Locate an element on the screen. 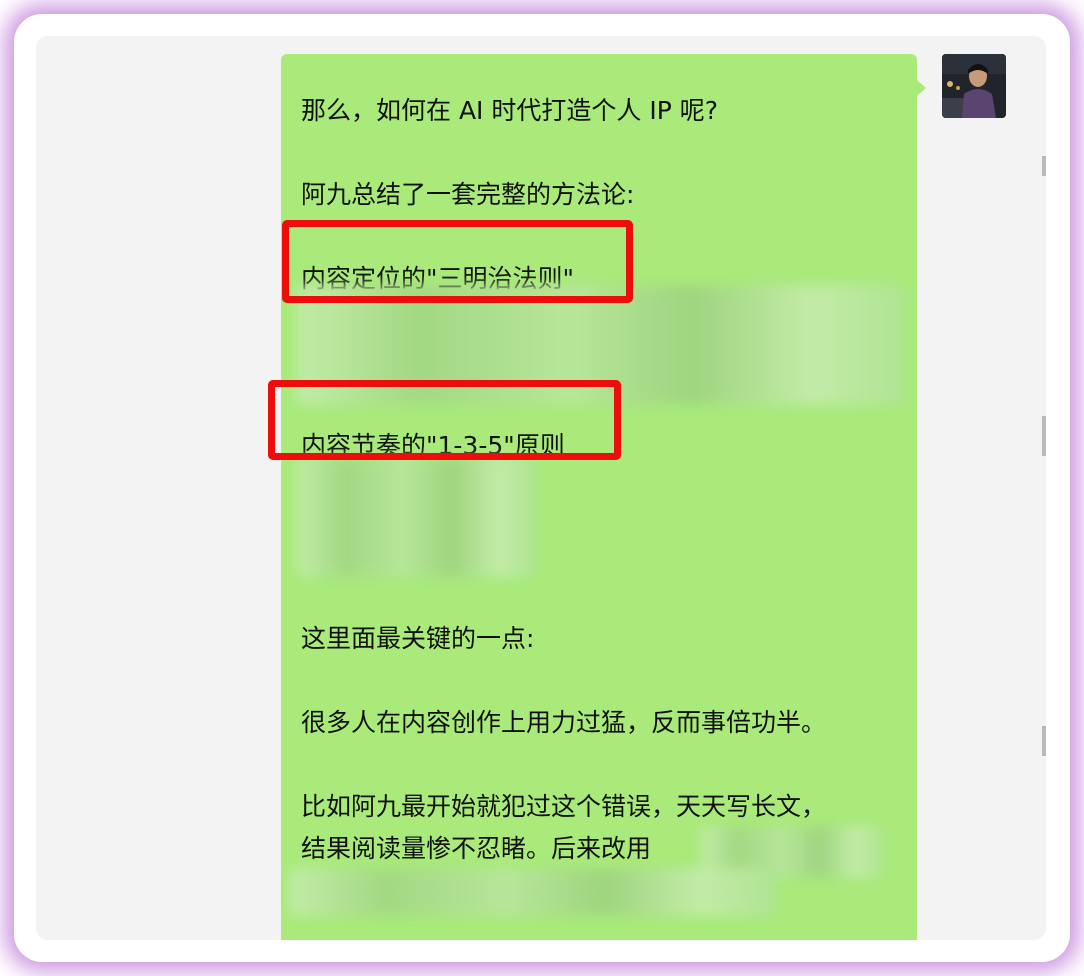 The width and height of the screenshot is (1084, 976). bubble-tail is located at coordinates (921, 88).